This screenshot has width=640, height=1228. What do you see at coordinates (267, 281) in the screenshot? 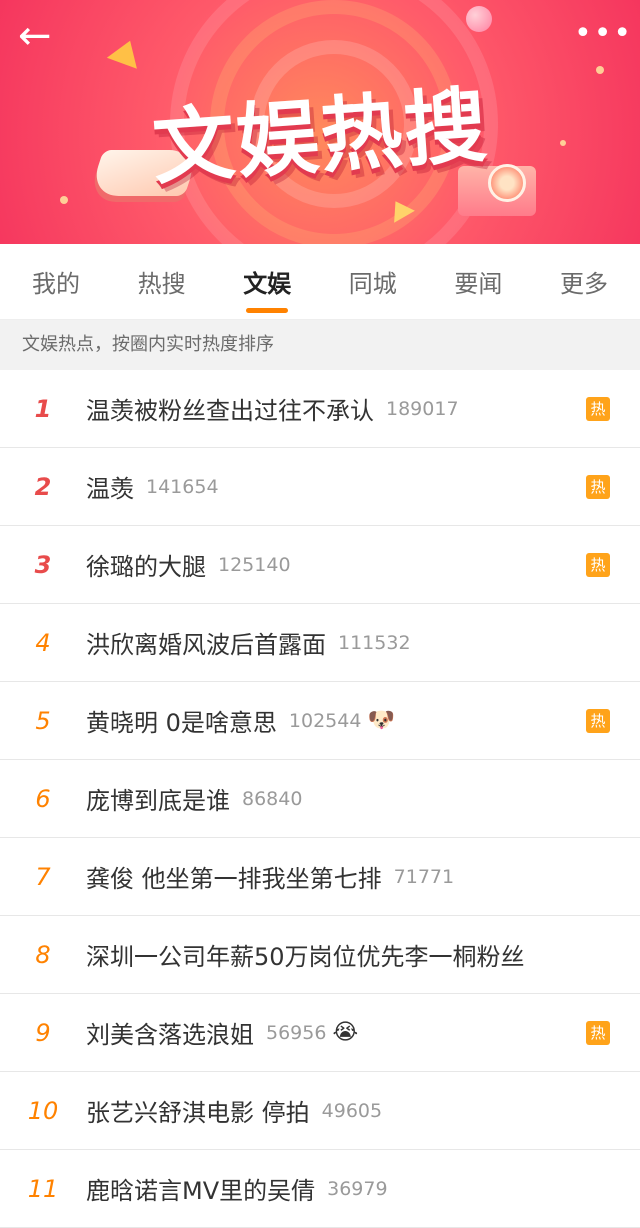
I see `tab-entertainment: 文娱` at bounding box center [267, 281].